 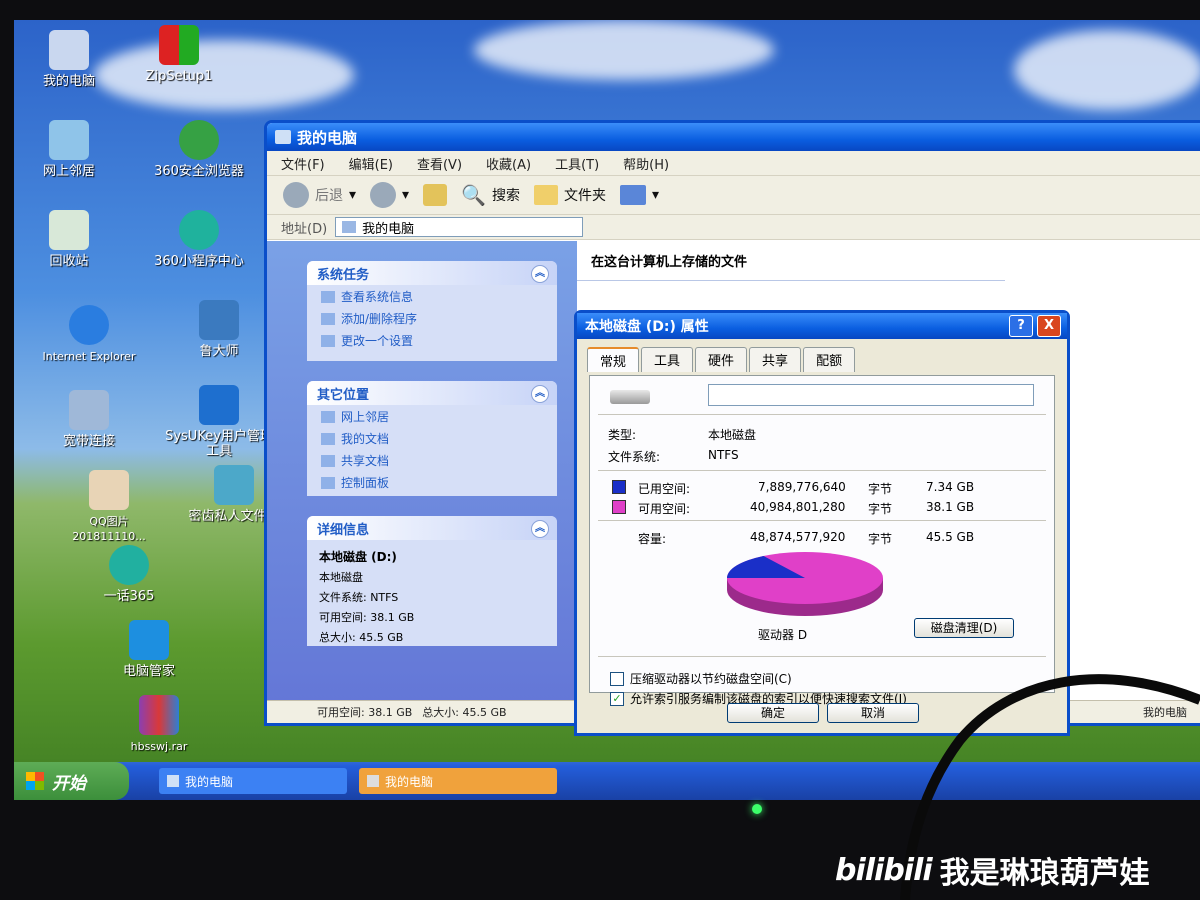 What do you see at coordinates (964, 628) in the screenshot?
I see `disk-cleanup-button: 磁盘清理(D)` at bounding box center [964, 628].